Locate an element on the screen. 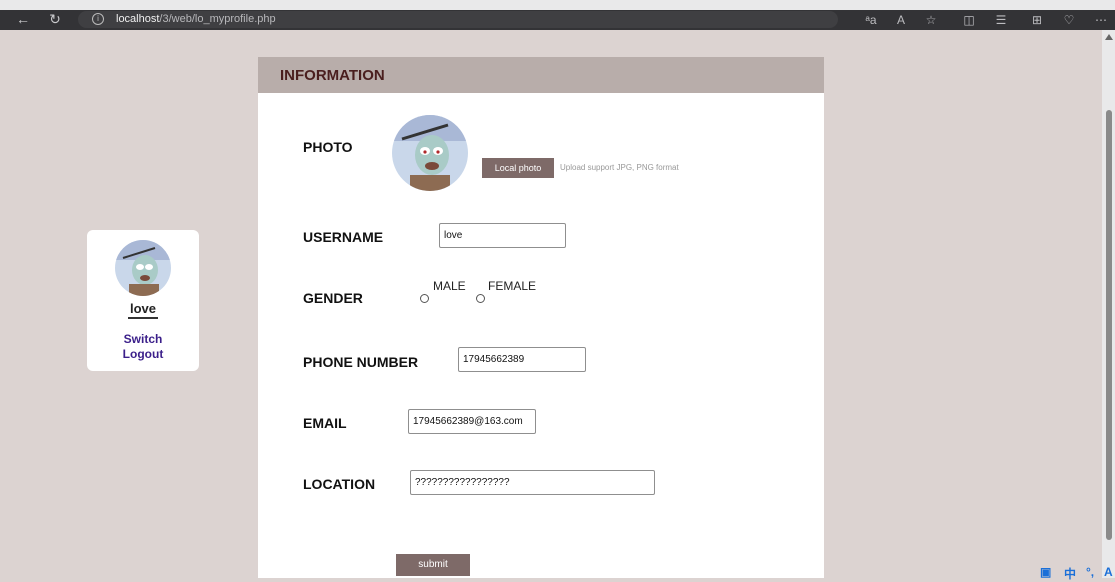 This screenshot has height=582, width=1115. upload-hint: Upload support JPG, PNG format is located at coordinates (619, 167).